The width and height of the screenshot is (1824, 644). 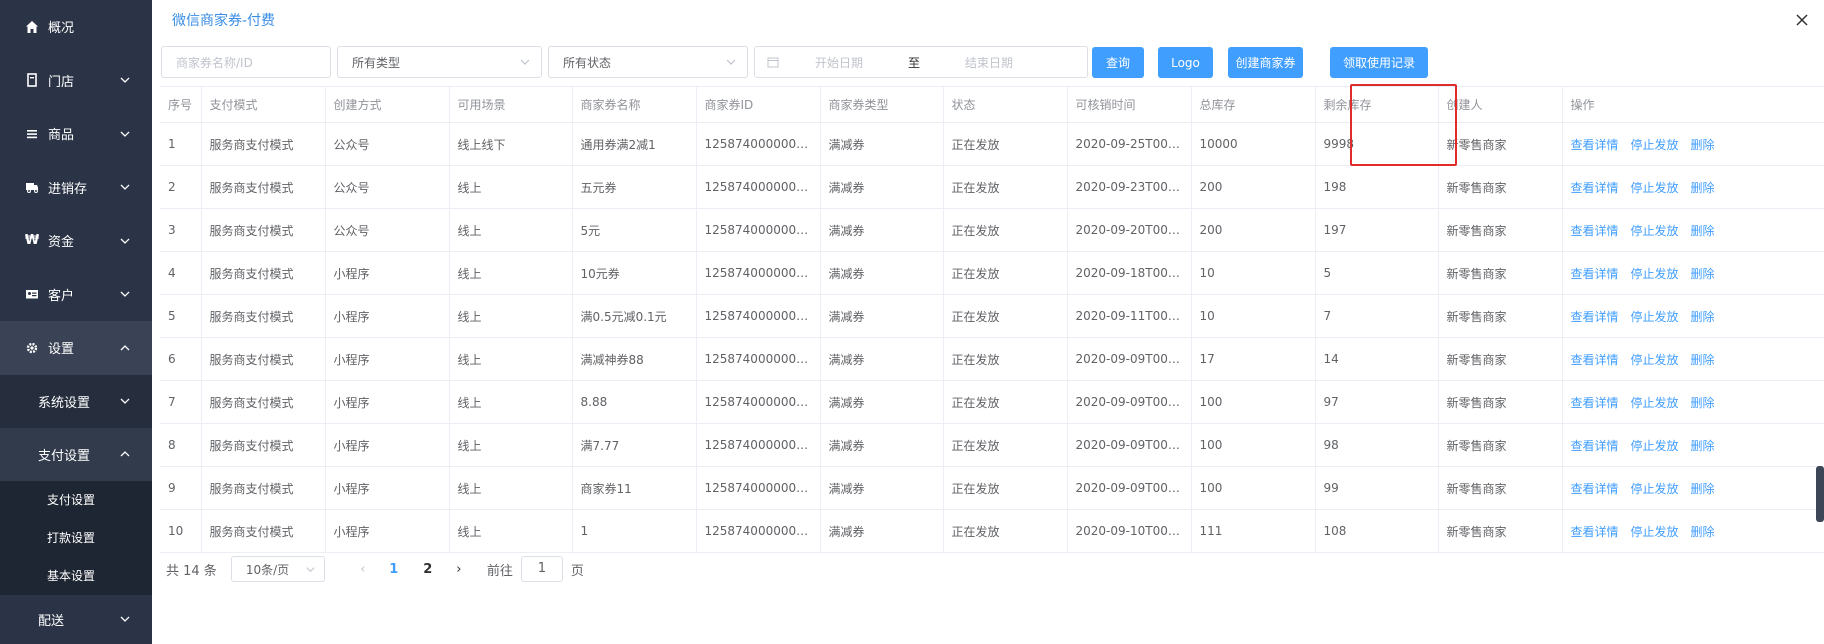 I want to click on chevron-up-icon, so click(x=125, y=347).